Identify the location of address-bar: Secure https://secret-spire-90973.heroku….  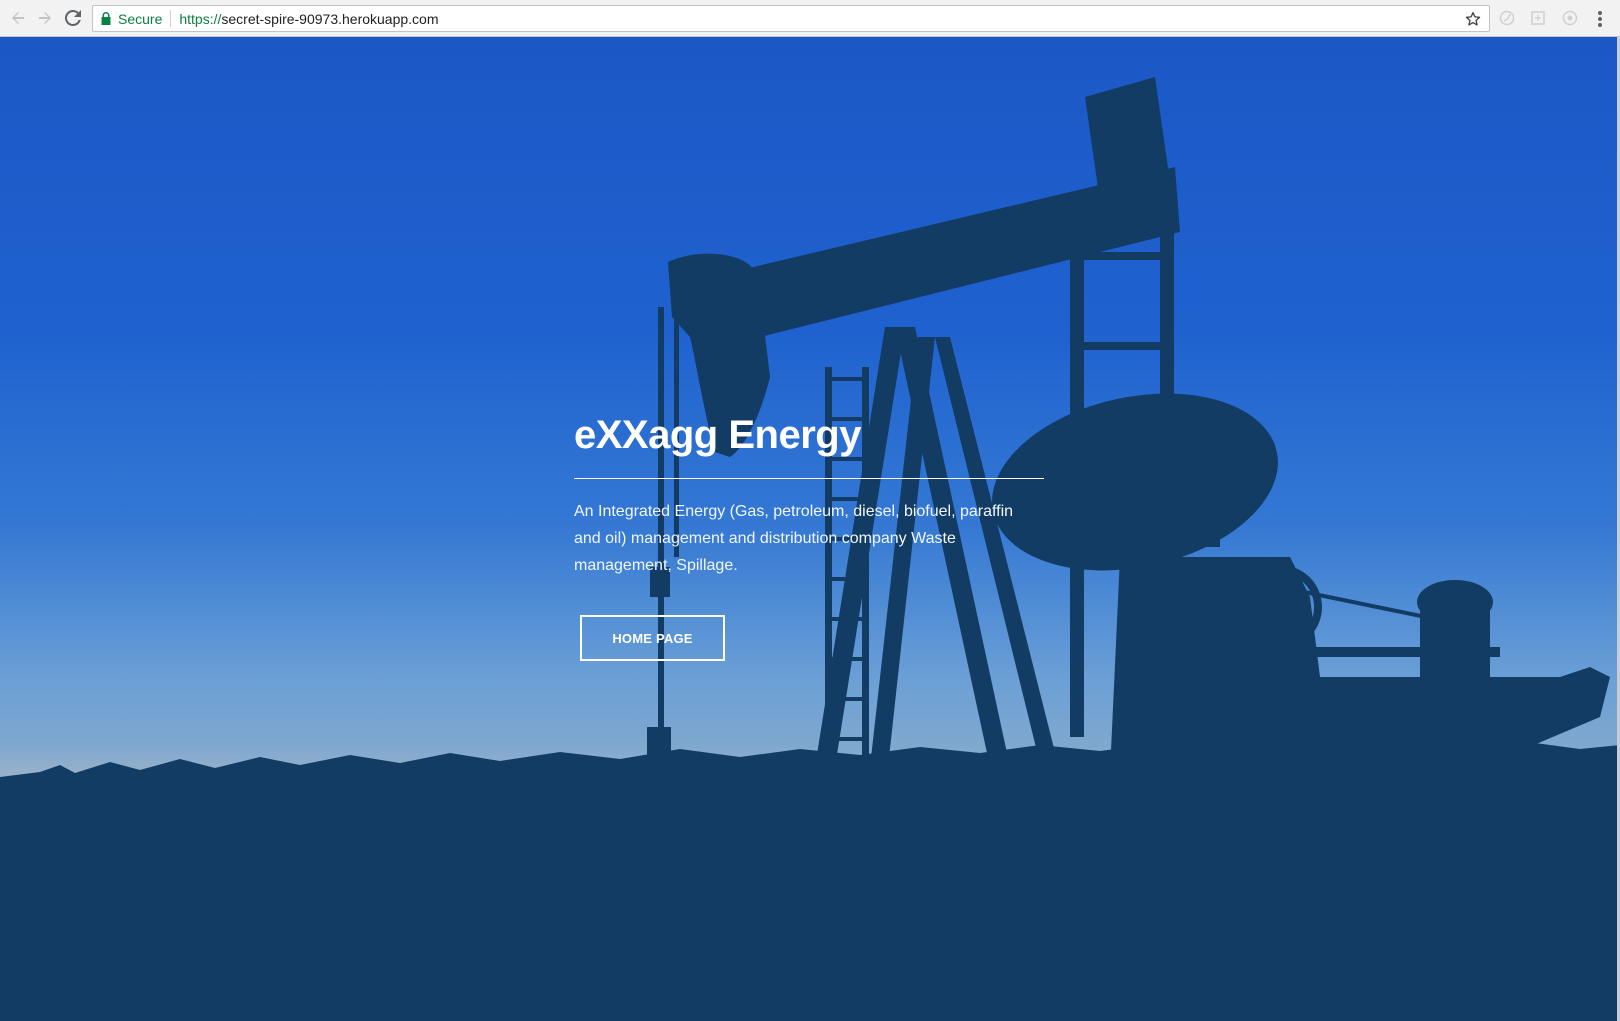
(791, 18).